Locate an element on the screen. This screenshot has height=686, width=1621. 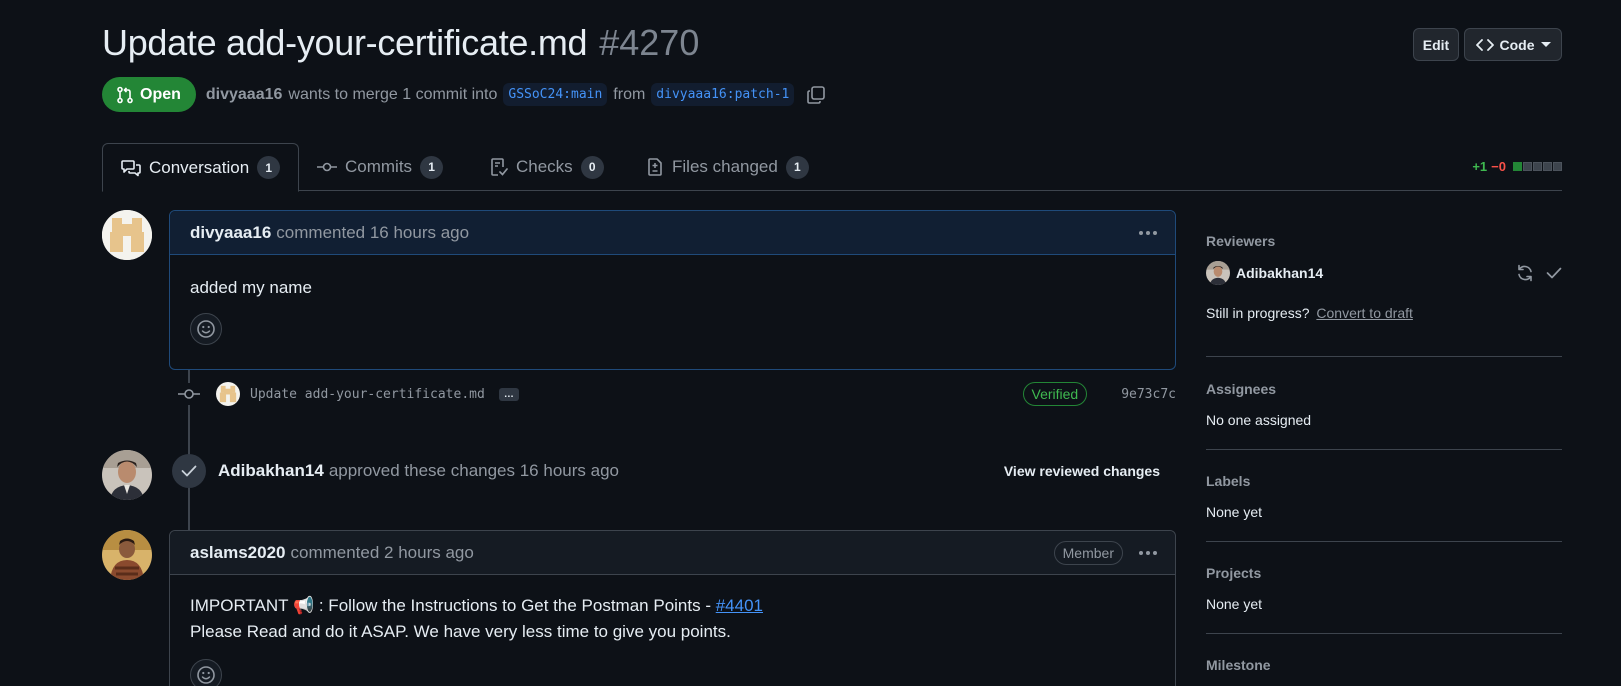
comment-header: divyaaa16 commented 16 hours ago is located at coordinates (672, 233).